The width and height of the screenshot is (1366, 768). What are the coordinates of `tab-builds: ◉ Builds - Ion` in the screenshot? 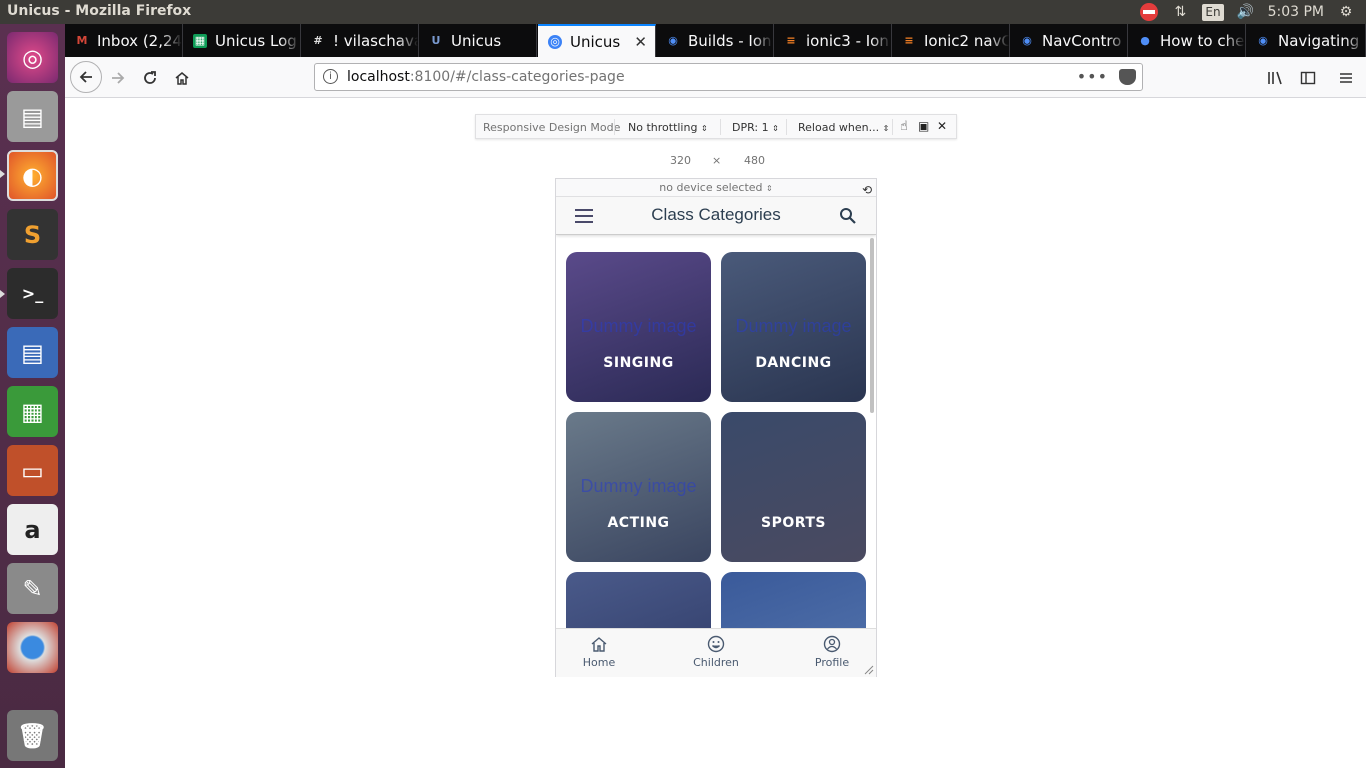 It's located at (715, 40).